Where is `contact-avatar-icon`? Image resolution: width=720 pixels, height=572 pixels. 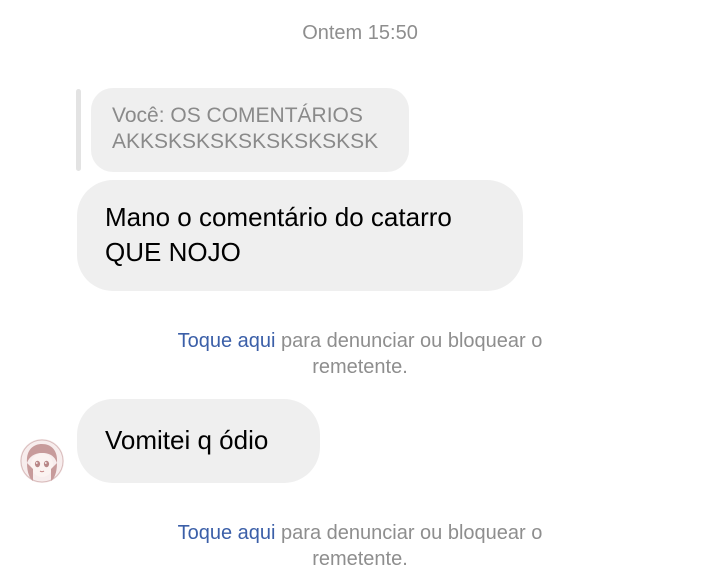
contact-avatar-icon is located at coordinates (42, 461).